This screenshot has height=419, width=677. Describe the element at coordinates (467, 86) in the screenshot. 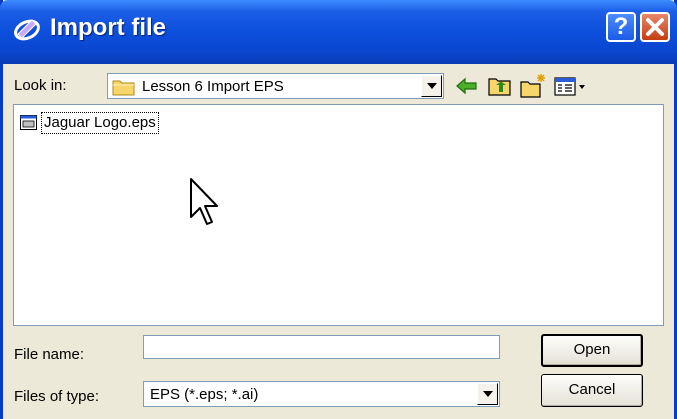

I see `back-arrow-icon` at that location.